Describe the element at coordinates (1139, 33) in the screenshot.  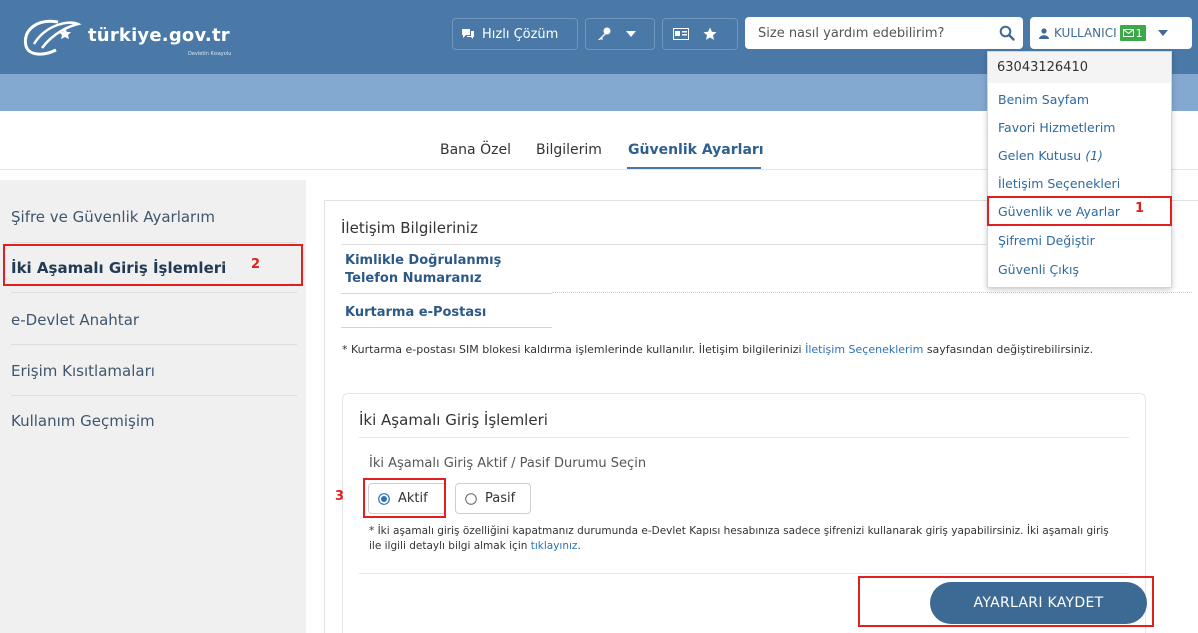
I see `message-count: 1` at that location.